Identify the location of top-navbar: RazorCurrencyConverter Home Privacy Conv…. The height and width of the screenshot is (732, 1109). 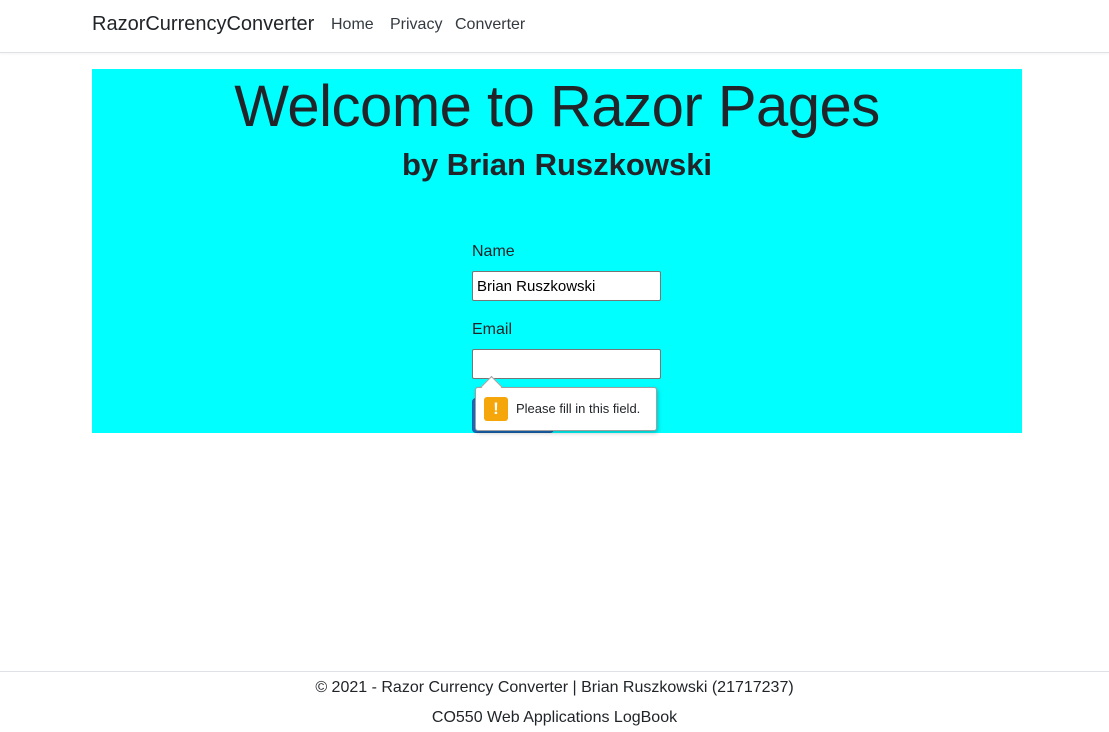
(554, 26).